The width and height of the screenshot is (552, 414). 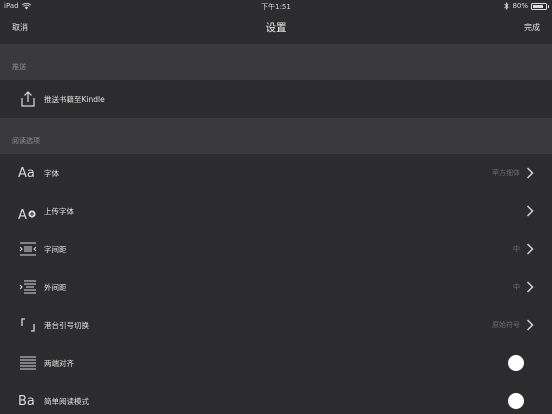 What do you see at coordinates (28, 325) in the screenshot?
I see `quote-bracket-icon` at bounding box center [28, 325].